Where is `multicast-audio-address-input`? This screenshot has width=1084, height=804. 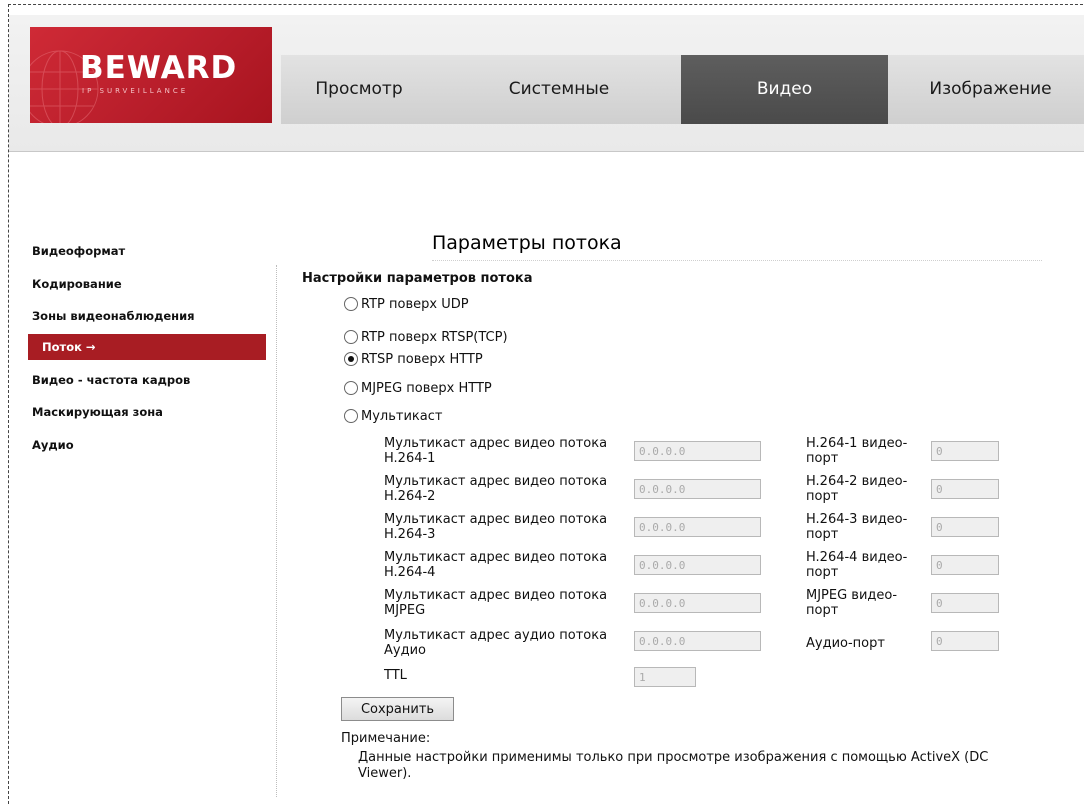
multicast-audio-address-input is located at coordinates (697, 641).